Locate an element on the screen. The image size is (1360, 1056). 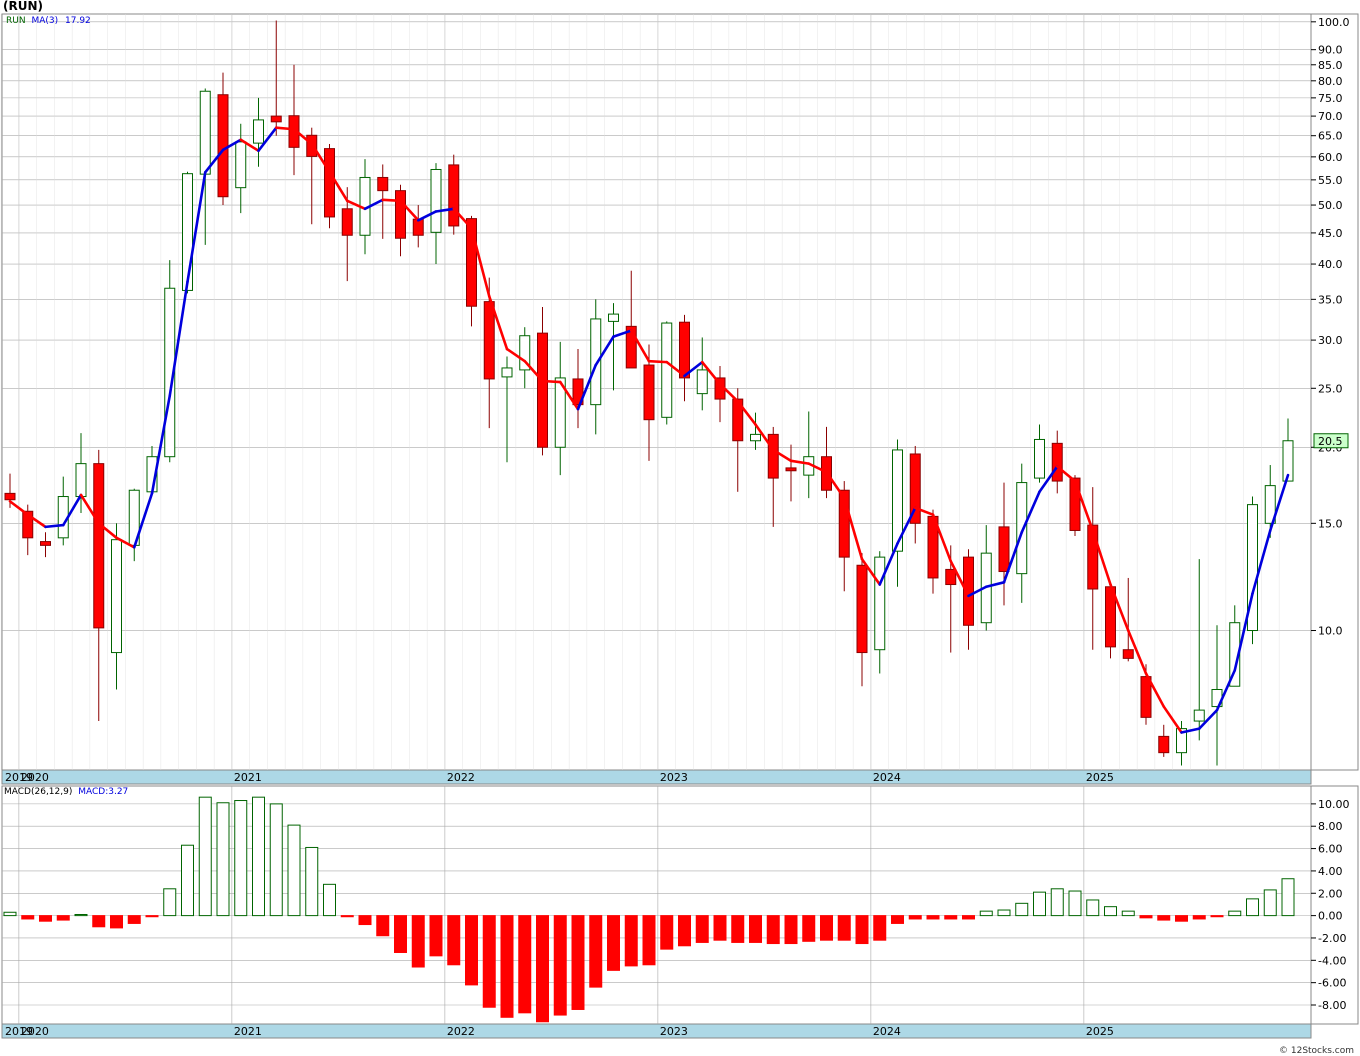
legend-macd-label: MACD(26,12,9) is located at coordinates (38, 792).